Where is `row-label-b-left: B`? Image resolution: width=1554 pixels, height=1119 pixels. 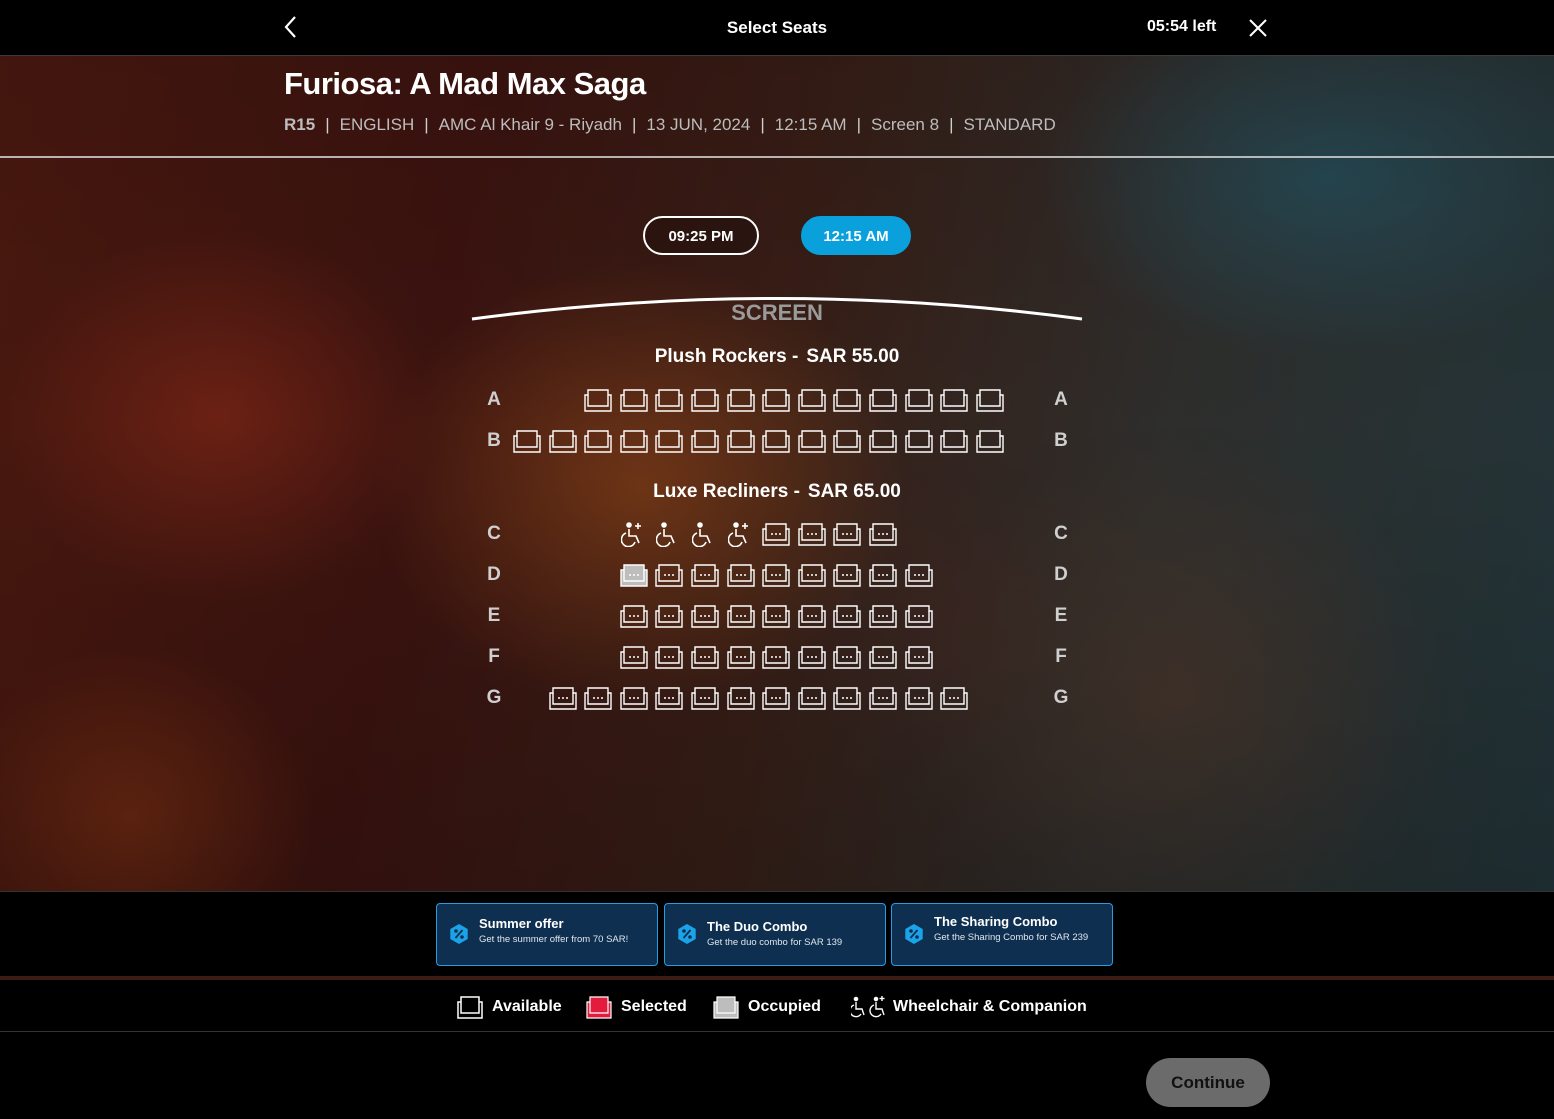
row-label-b-left: B is located at coordinates (494, 440).